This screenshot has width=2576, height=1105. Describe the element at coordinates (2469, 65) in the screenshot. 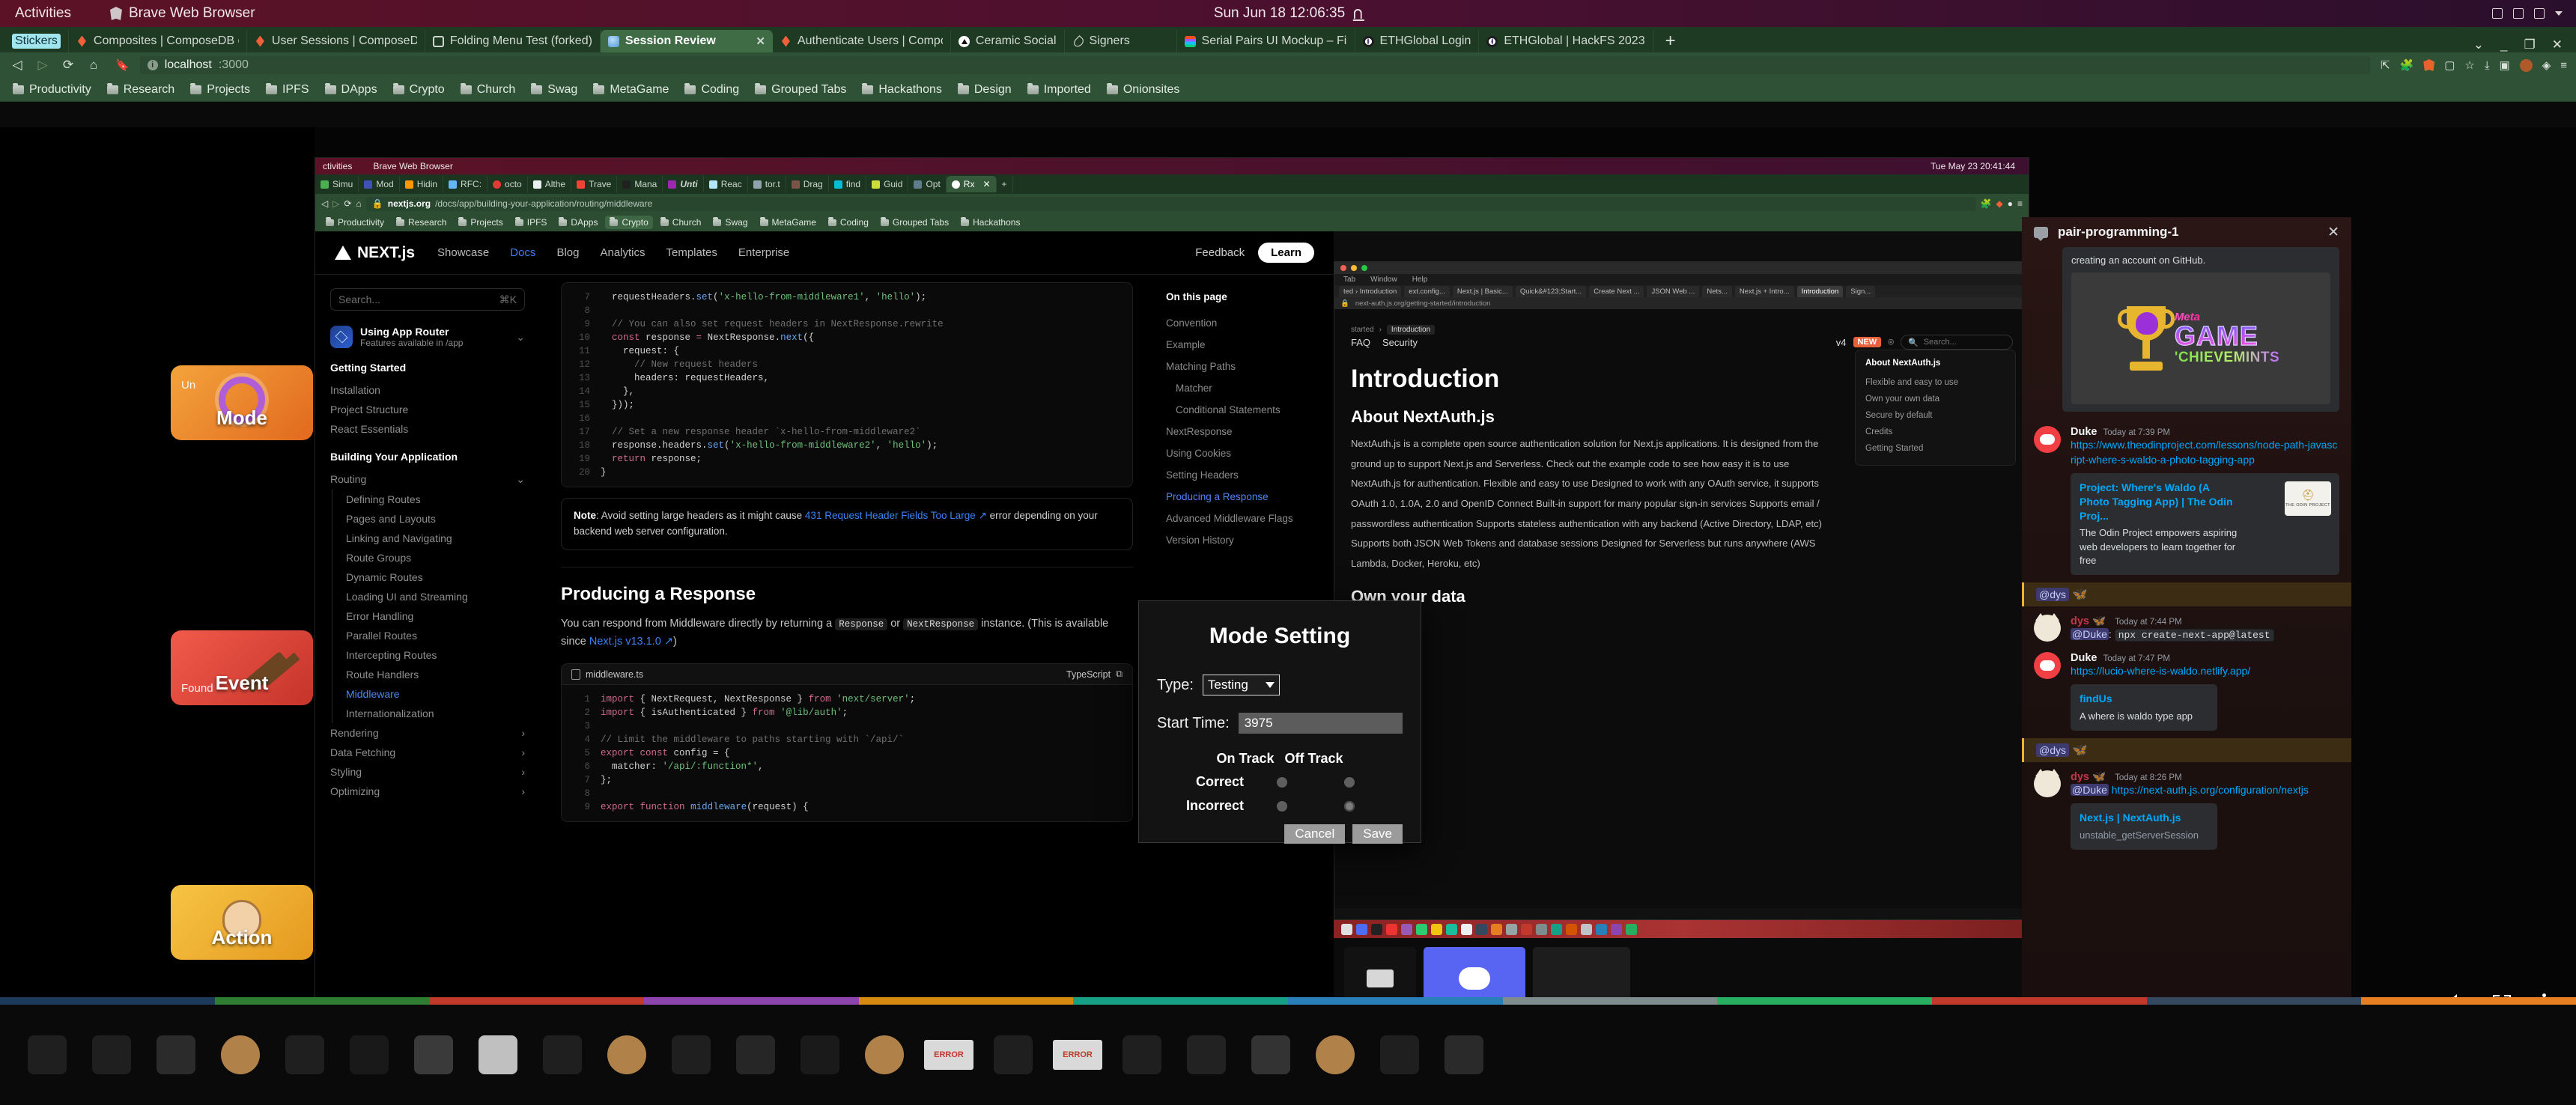

I see `bookmark-star-icon: ☆` at that location.